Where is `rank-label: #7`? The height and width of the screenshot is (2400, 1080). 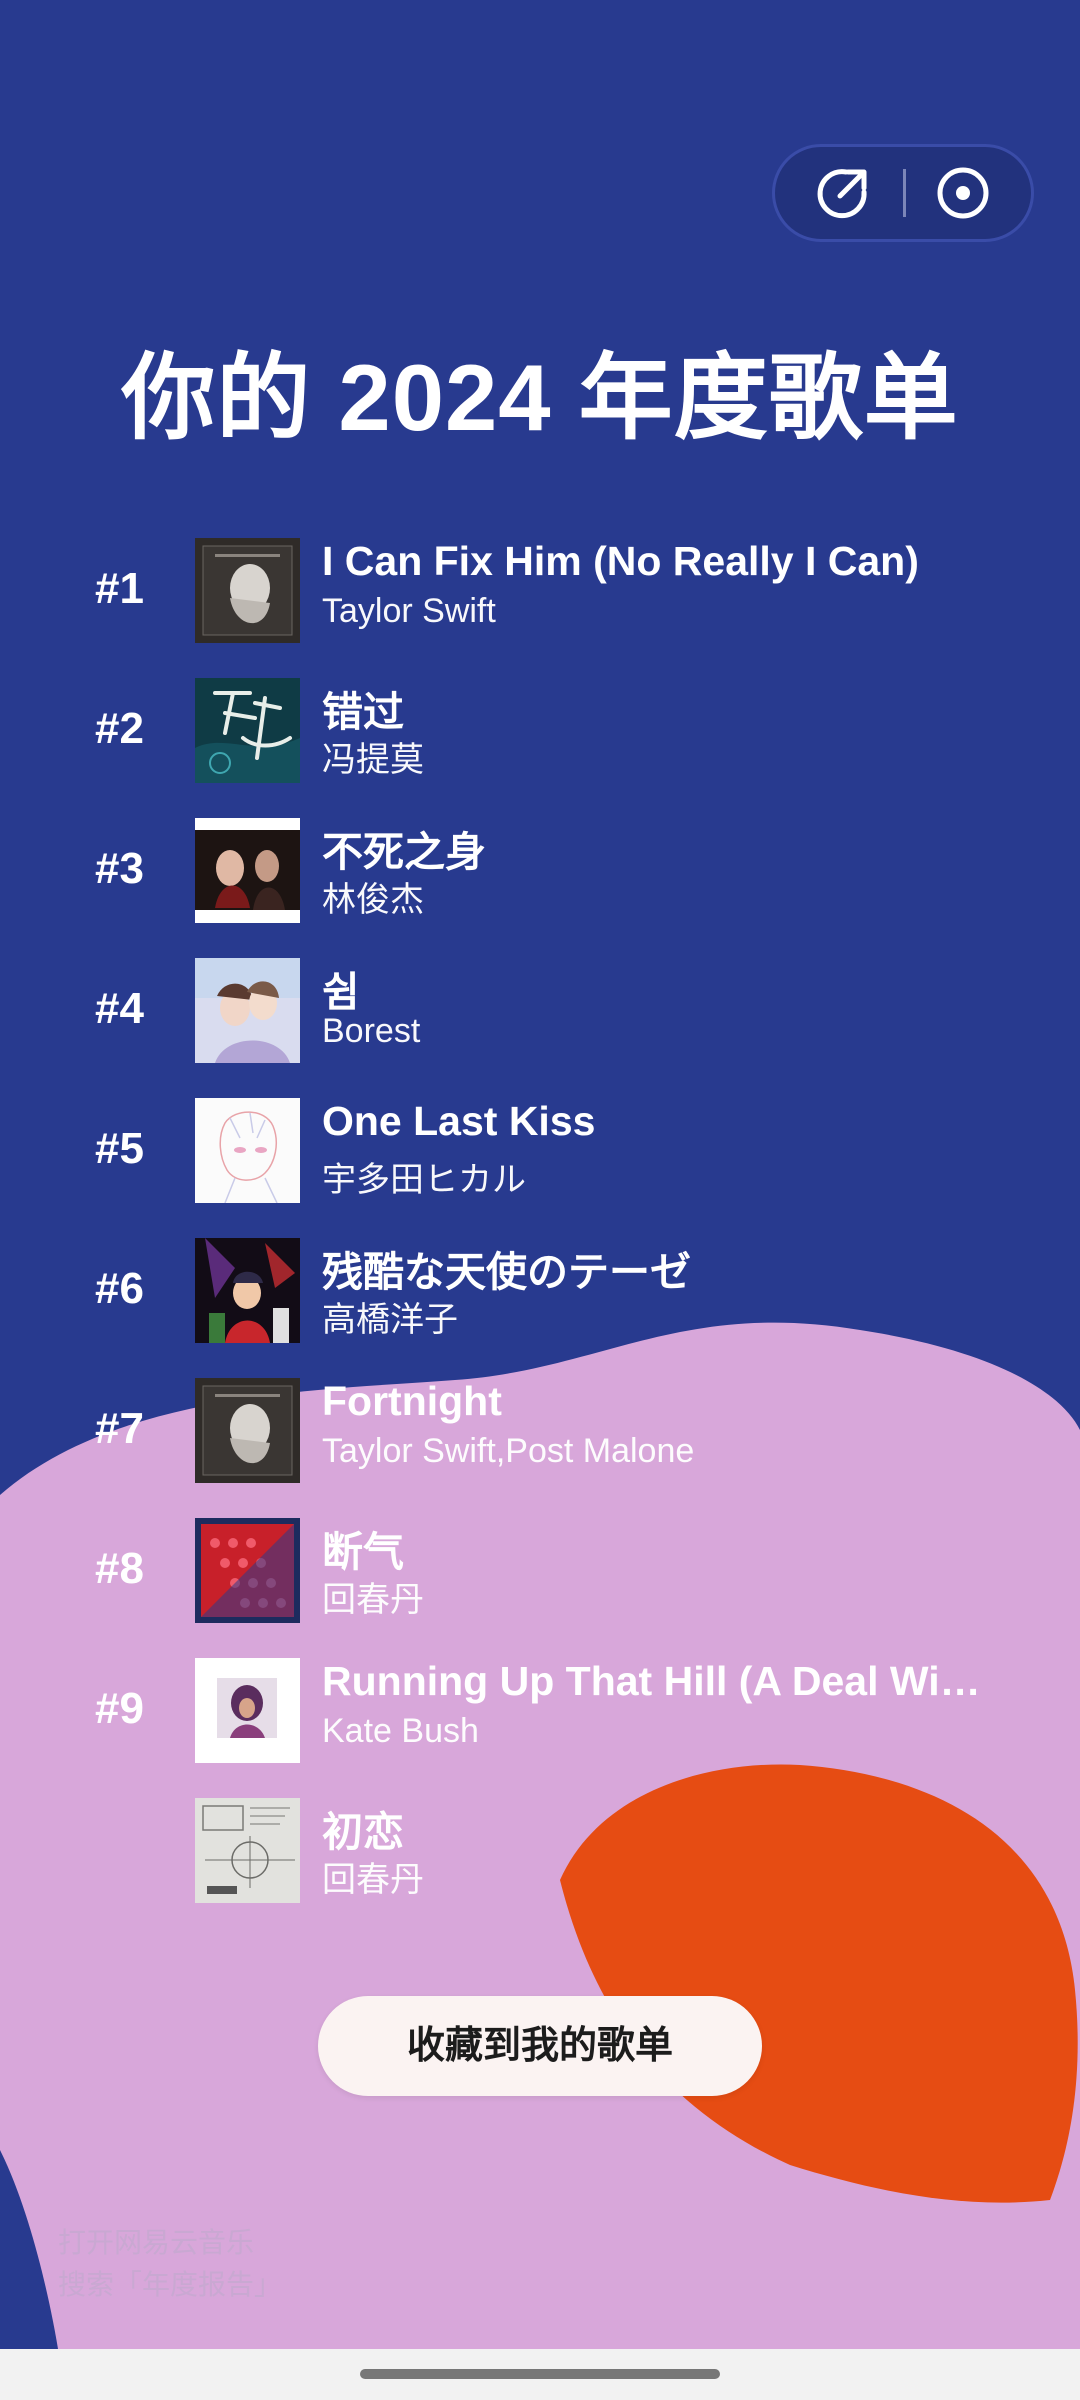
rank-label: #7 is located at coordinates (119, 1428).